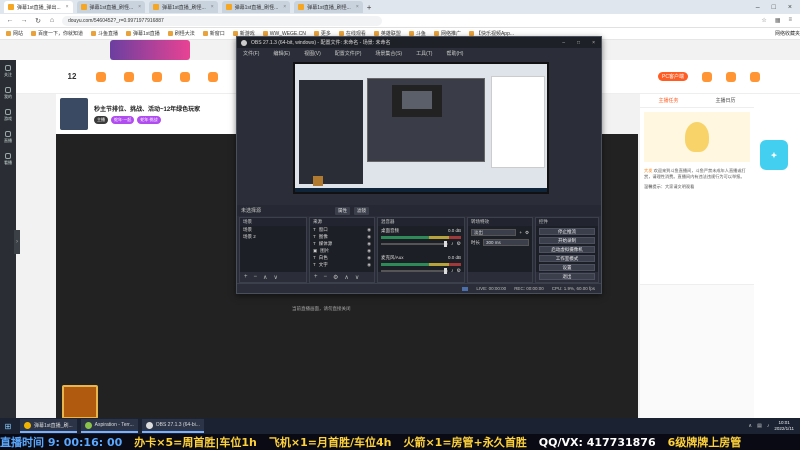  What do you see at coordinates (8, 159) in the screenshot?
I see `rail-item: 看播` at bounding box center [8, 159].